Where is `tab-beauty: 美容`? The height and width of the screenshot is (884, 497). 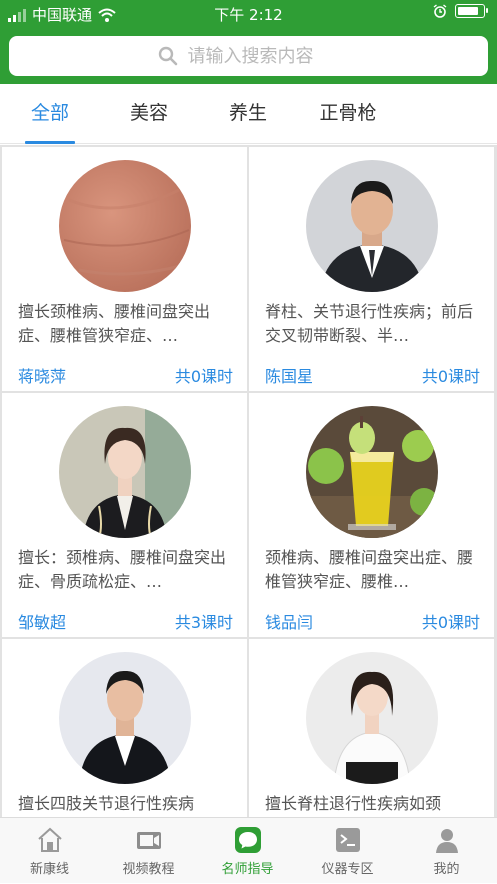 tab-beauty: 美容 is located at coordinates (149, 114).